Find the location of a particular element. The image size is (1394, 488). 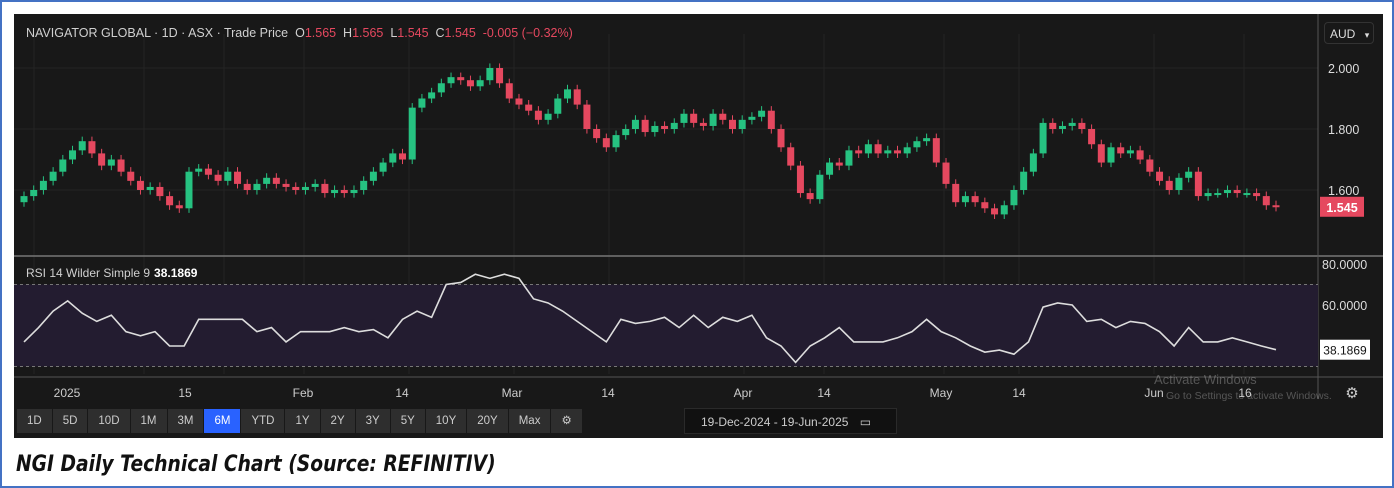

rsi-current: 38.1869 is located at coordinates (176, 273).